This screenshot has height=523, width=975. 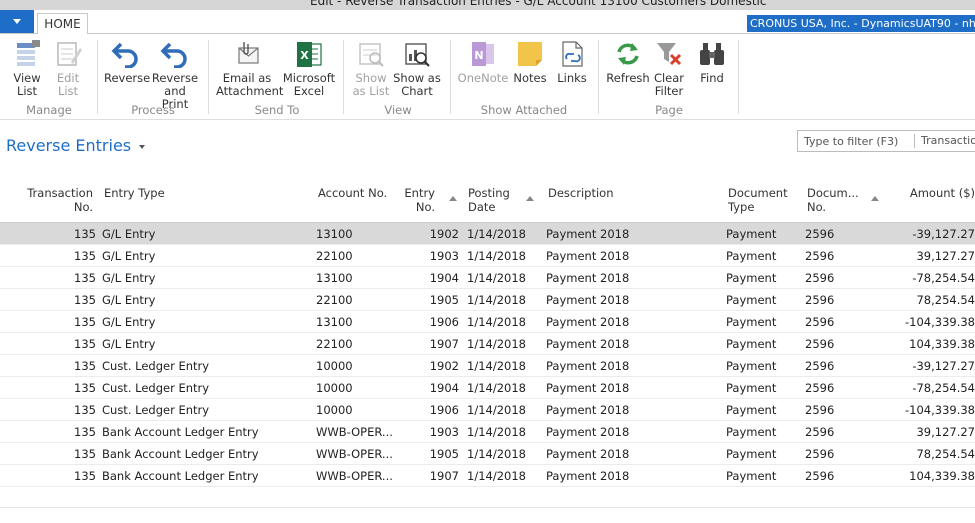 I want to click on notes-button: Notes, so click(x=530, y=62).